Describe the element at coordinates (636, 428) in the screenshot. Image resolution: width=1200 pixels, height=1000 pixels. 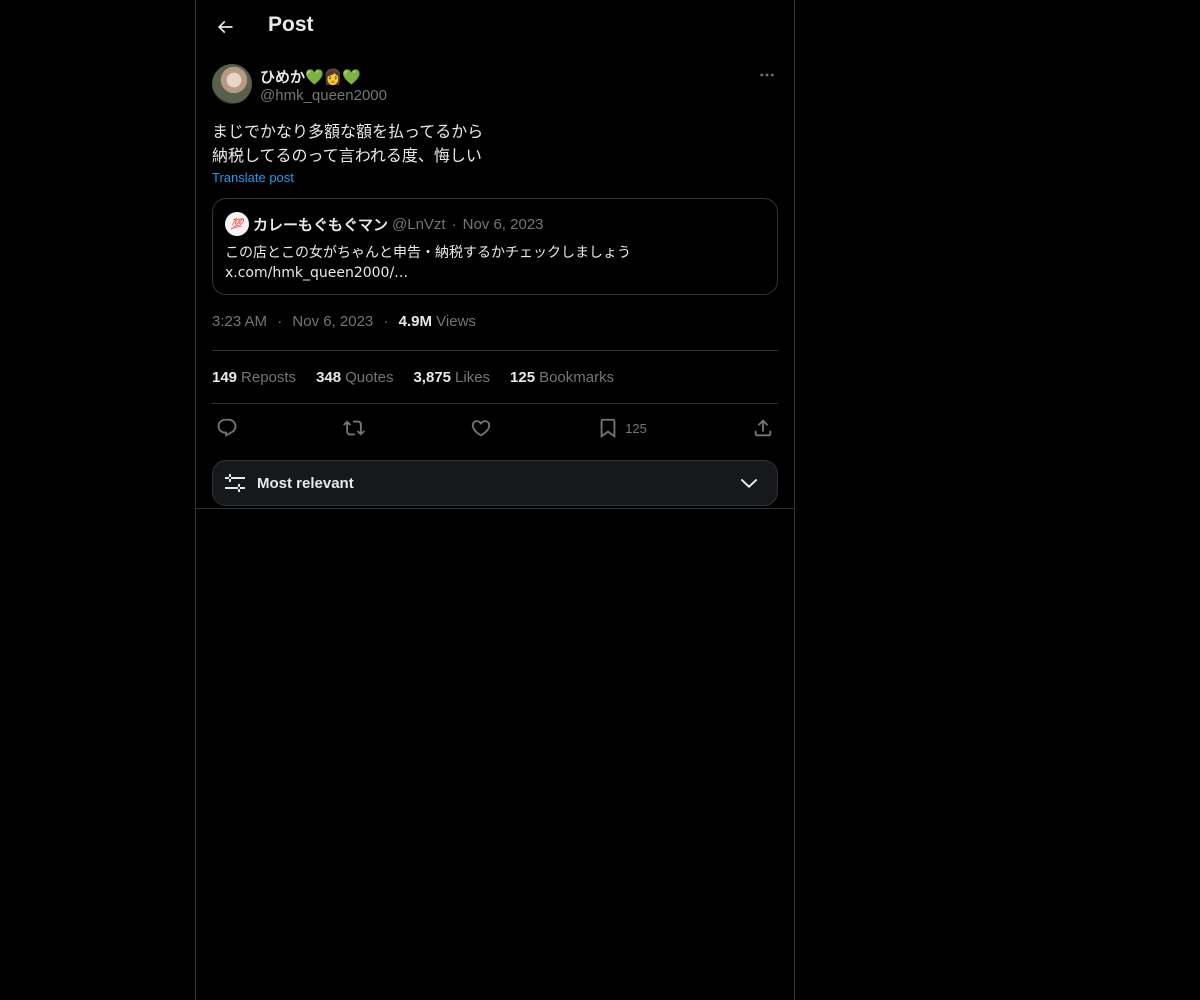
I see `bookmark-count: 125` at that location.